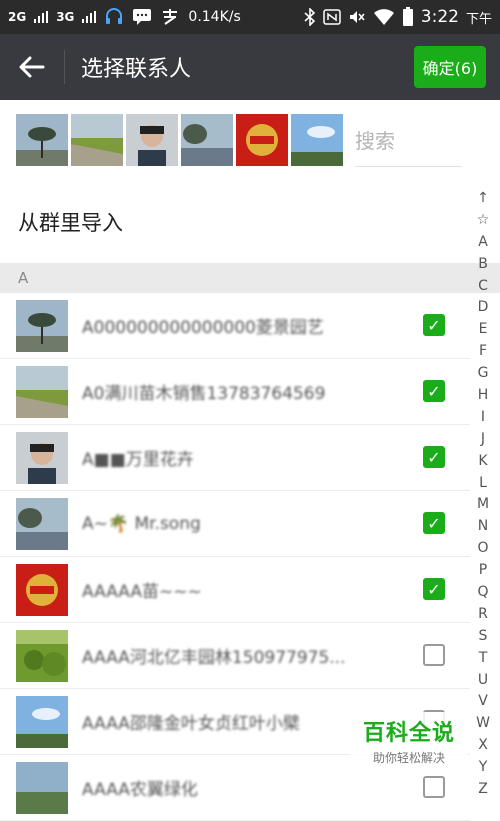  Describe the element at coordinates (309, 17) in the screenshot. I see `bluetooth-icon` at that location.